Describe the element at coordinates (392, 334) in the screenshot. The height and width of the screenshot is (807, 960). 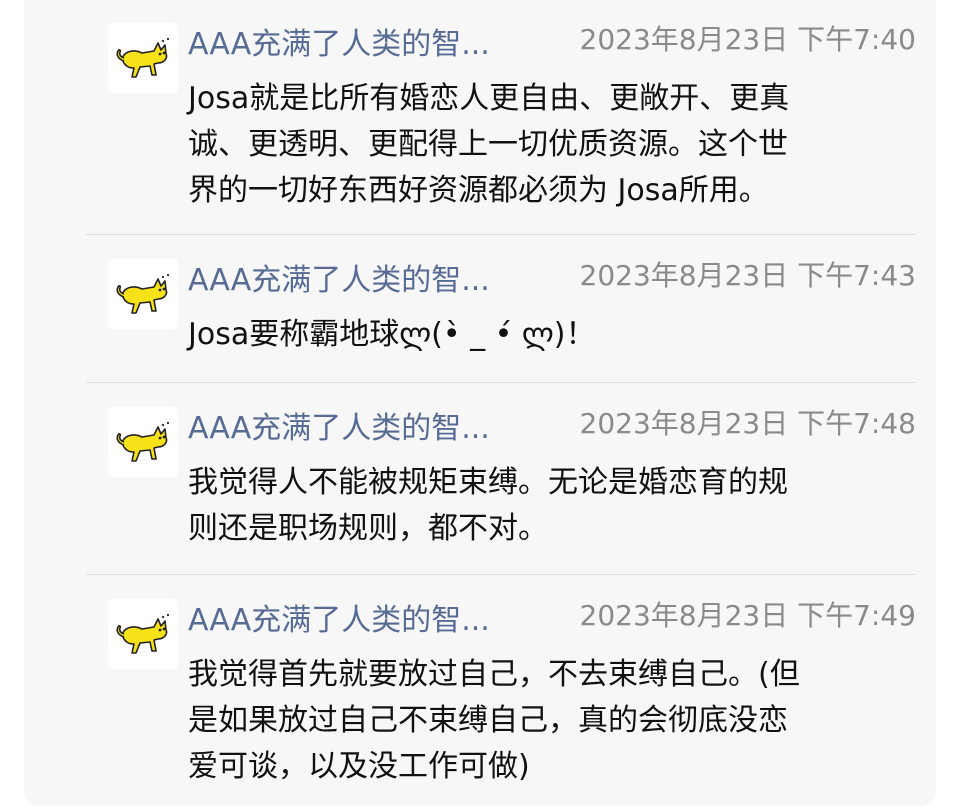
I see `message-text: Josa要称霸地球ლ(•̀ _ •́ ლ)！` at that location.